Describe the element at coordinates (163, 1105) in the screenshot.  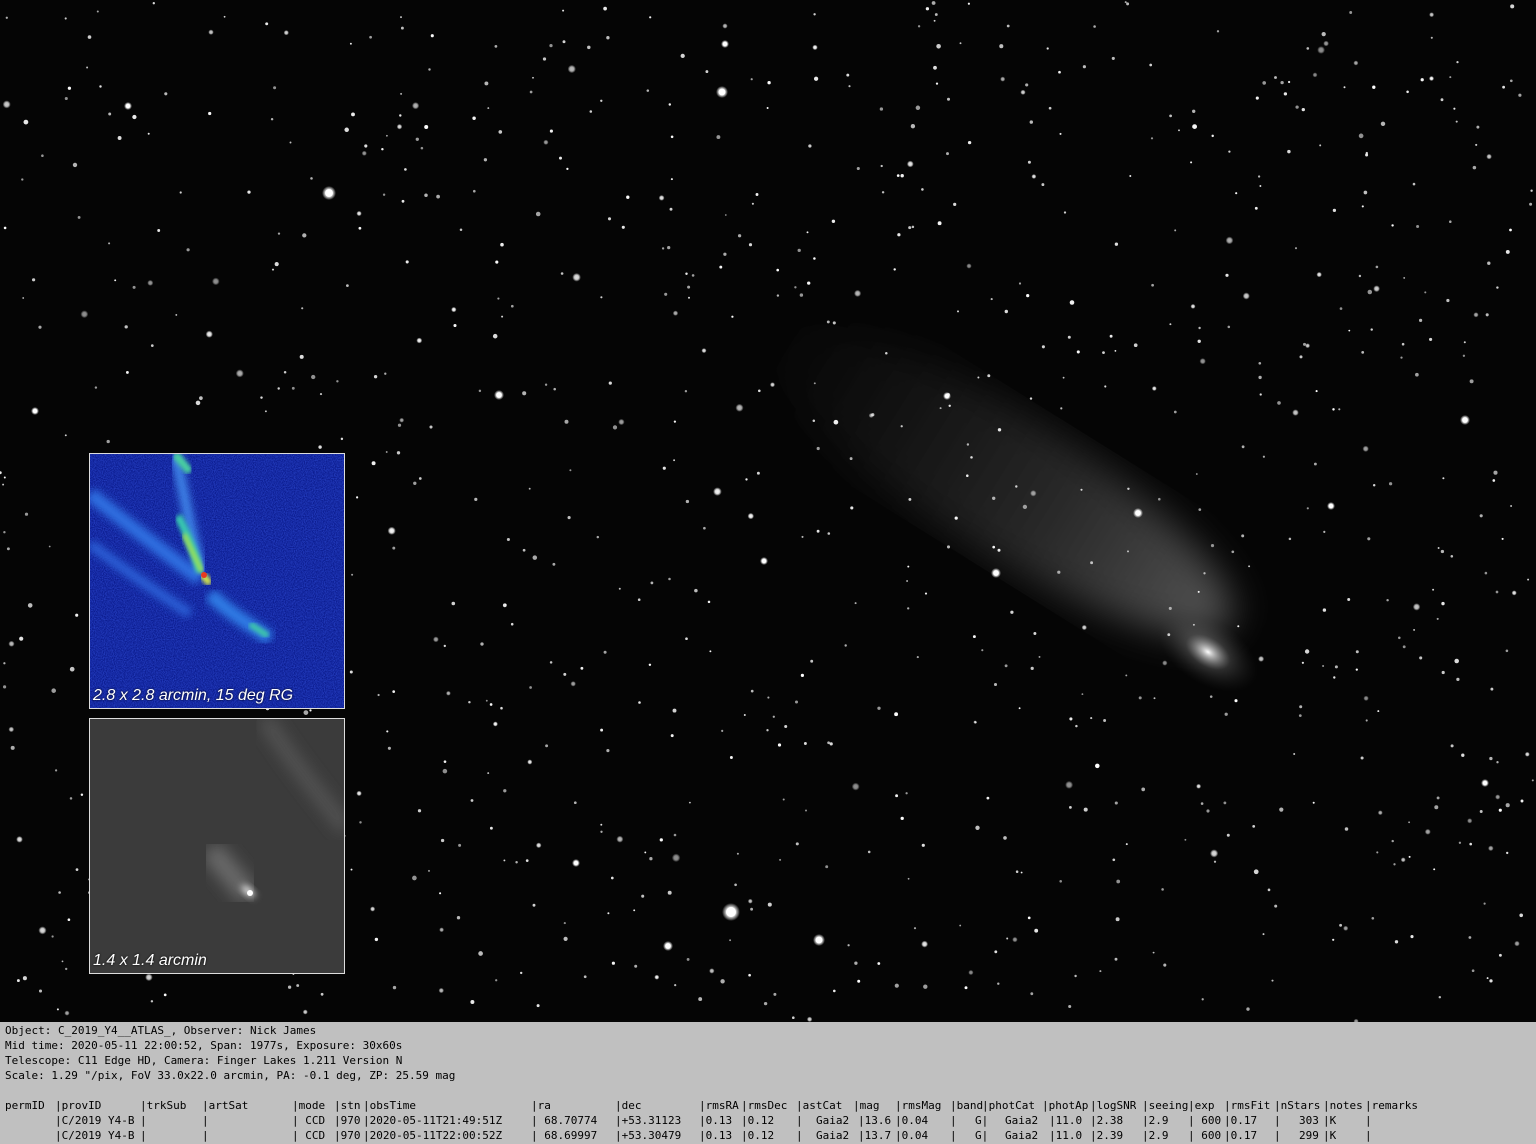
I see `table-cell: |trkSub` at that location.